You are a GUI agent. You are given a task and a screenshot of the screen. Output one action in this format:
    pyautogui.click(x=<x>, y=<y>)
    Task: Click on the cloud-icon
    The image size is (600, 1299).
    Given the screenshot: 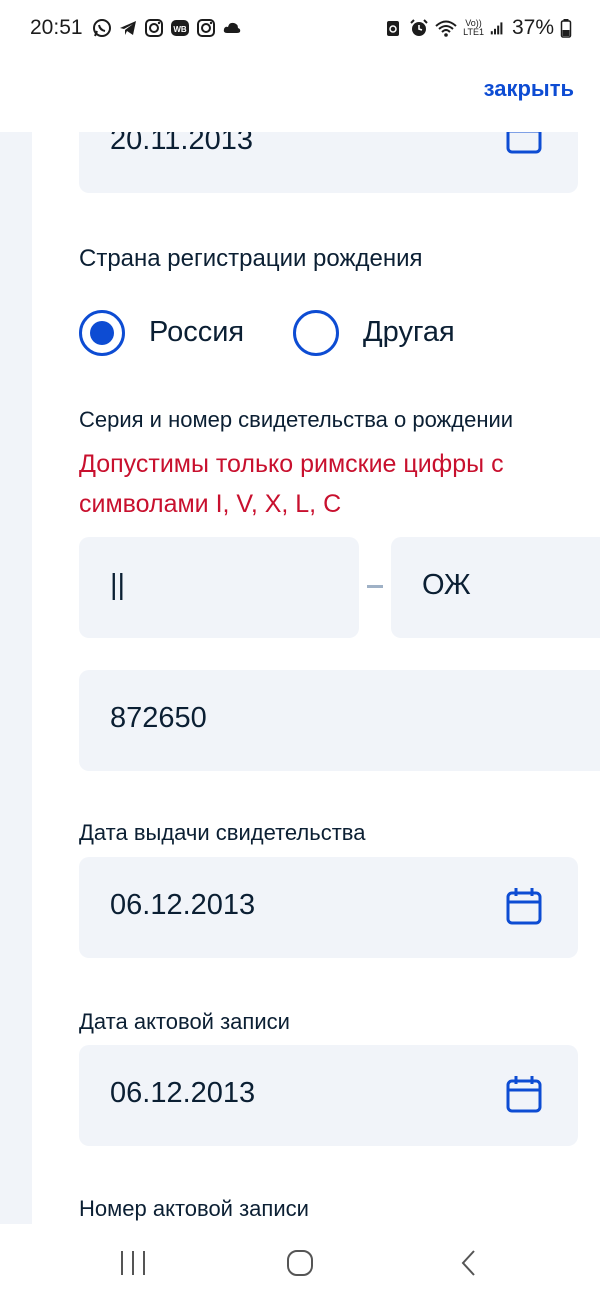 What is the action you would take?
    pyautogui.click(x=232, y=27)
    